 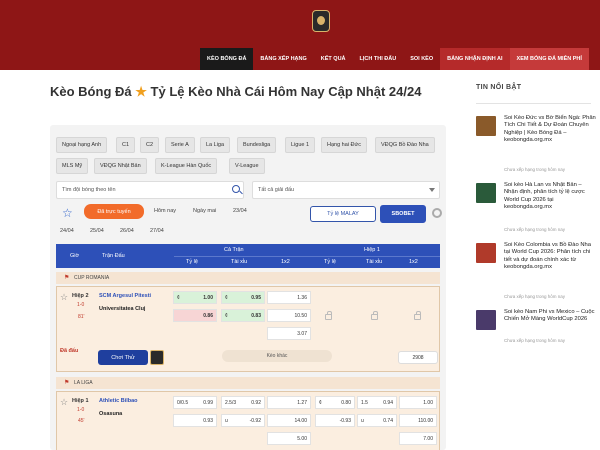 What do you see at coordinates (91, 91) in the screenshot?
I see `title-prefix: Kèo Bóng Đá` at bounding box center [91, 91].